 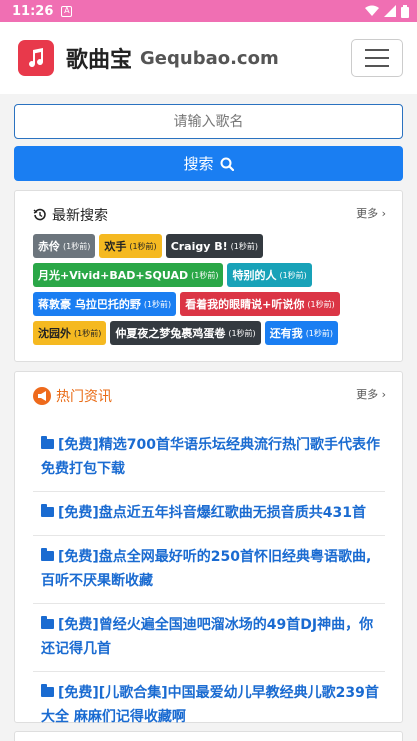 What do you see at coordinates (245, 304) in the screenshot?
I see `tag-label: 看着我的眼睛说+听说你` at bounding box center [245, 304].